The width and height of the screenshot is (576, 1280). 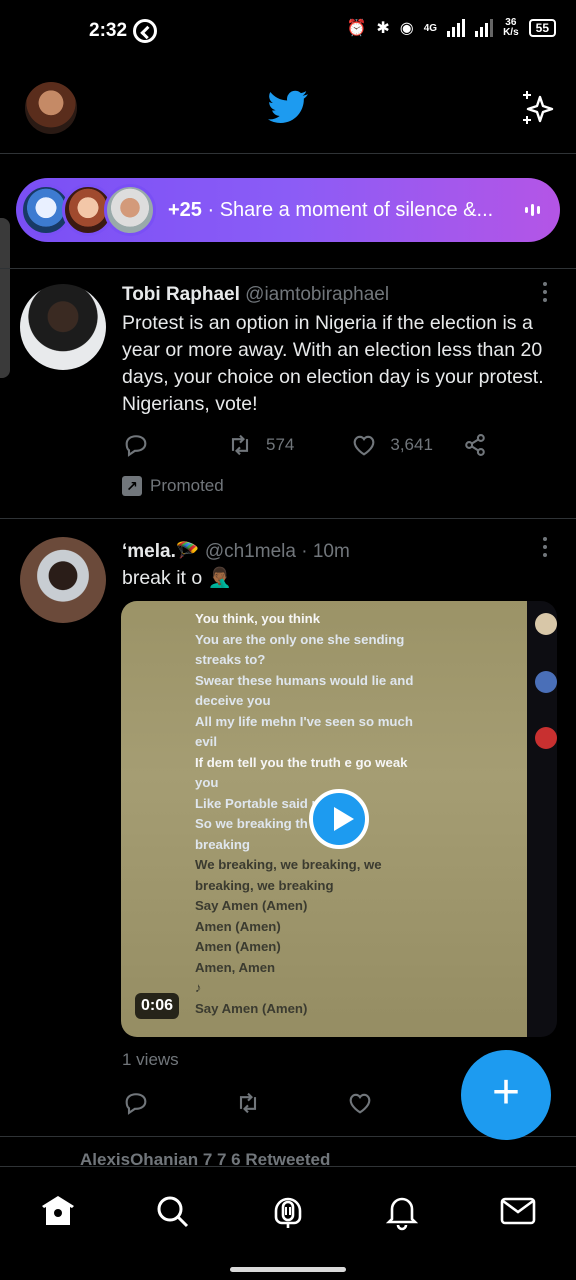 I want to click on g-app-icon, so click(x=145, y=31).